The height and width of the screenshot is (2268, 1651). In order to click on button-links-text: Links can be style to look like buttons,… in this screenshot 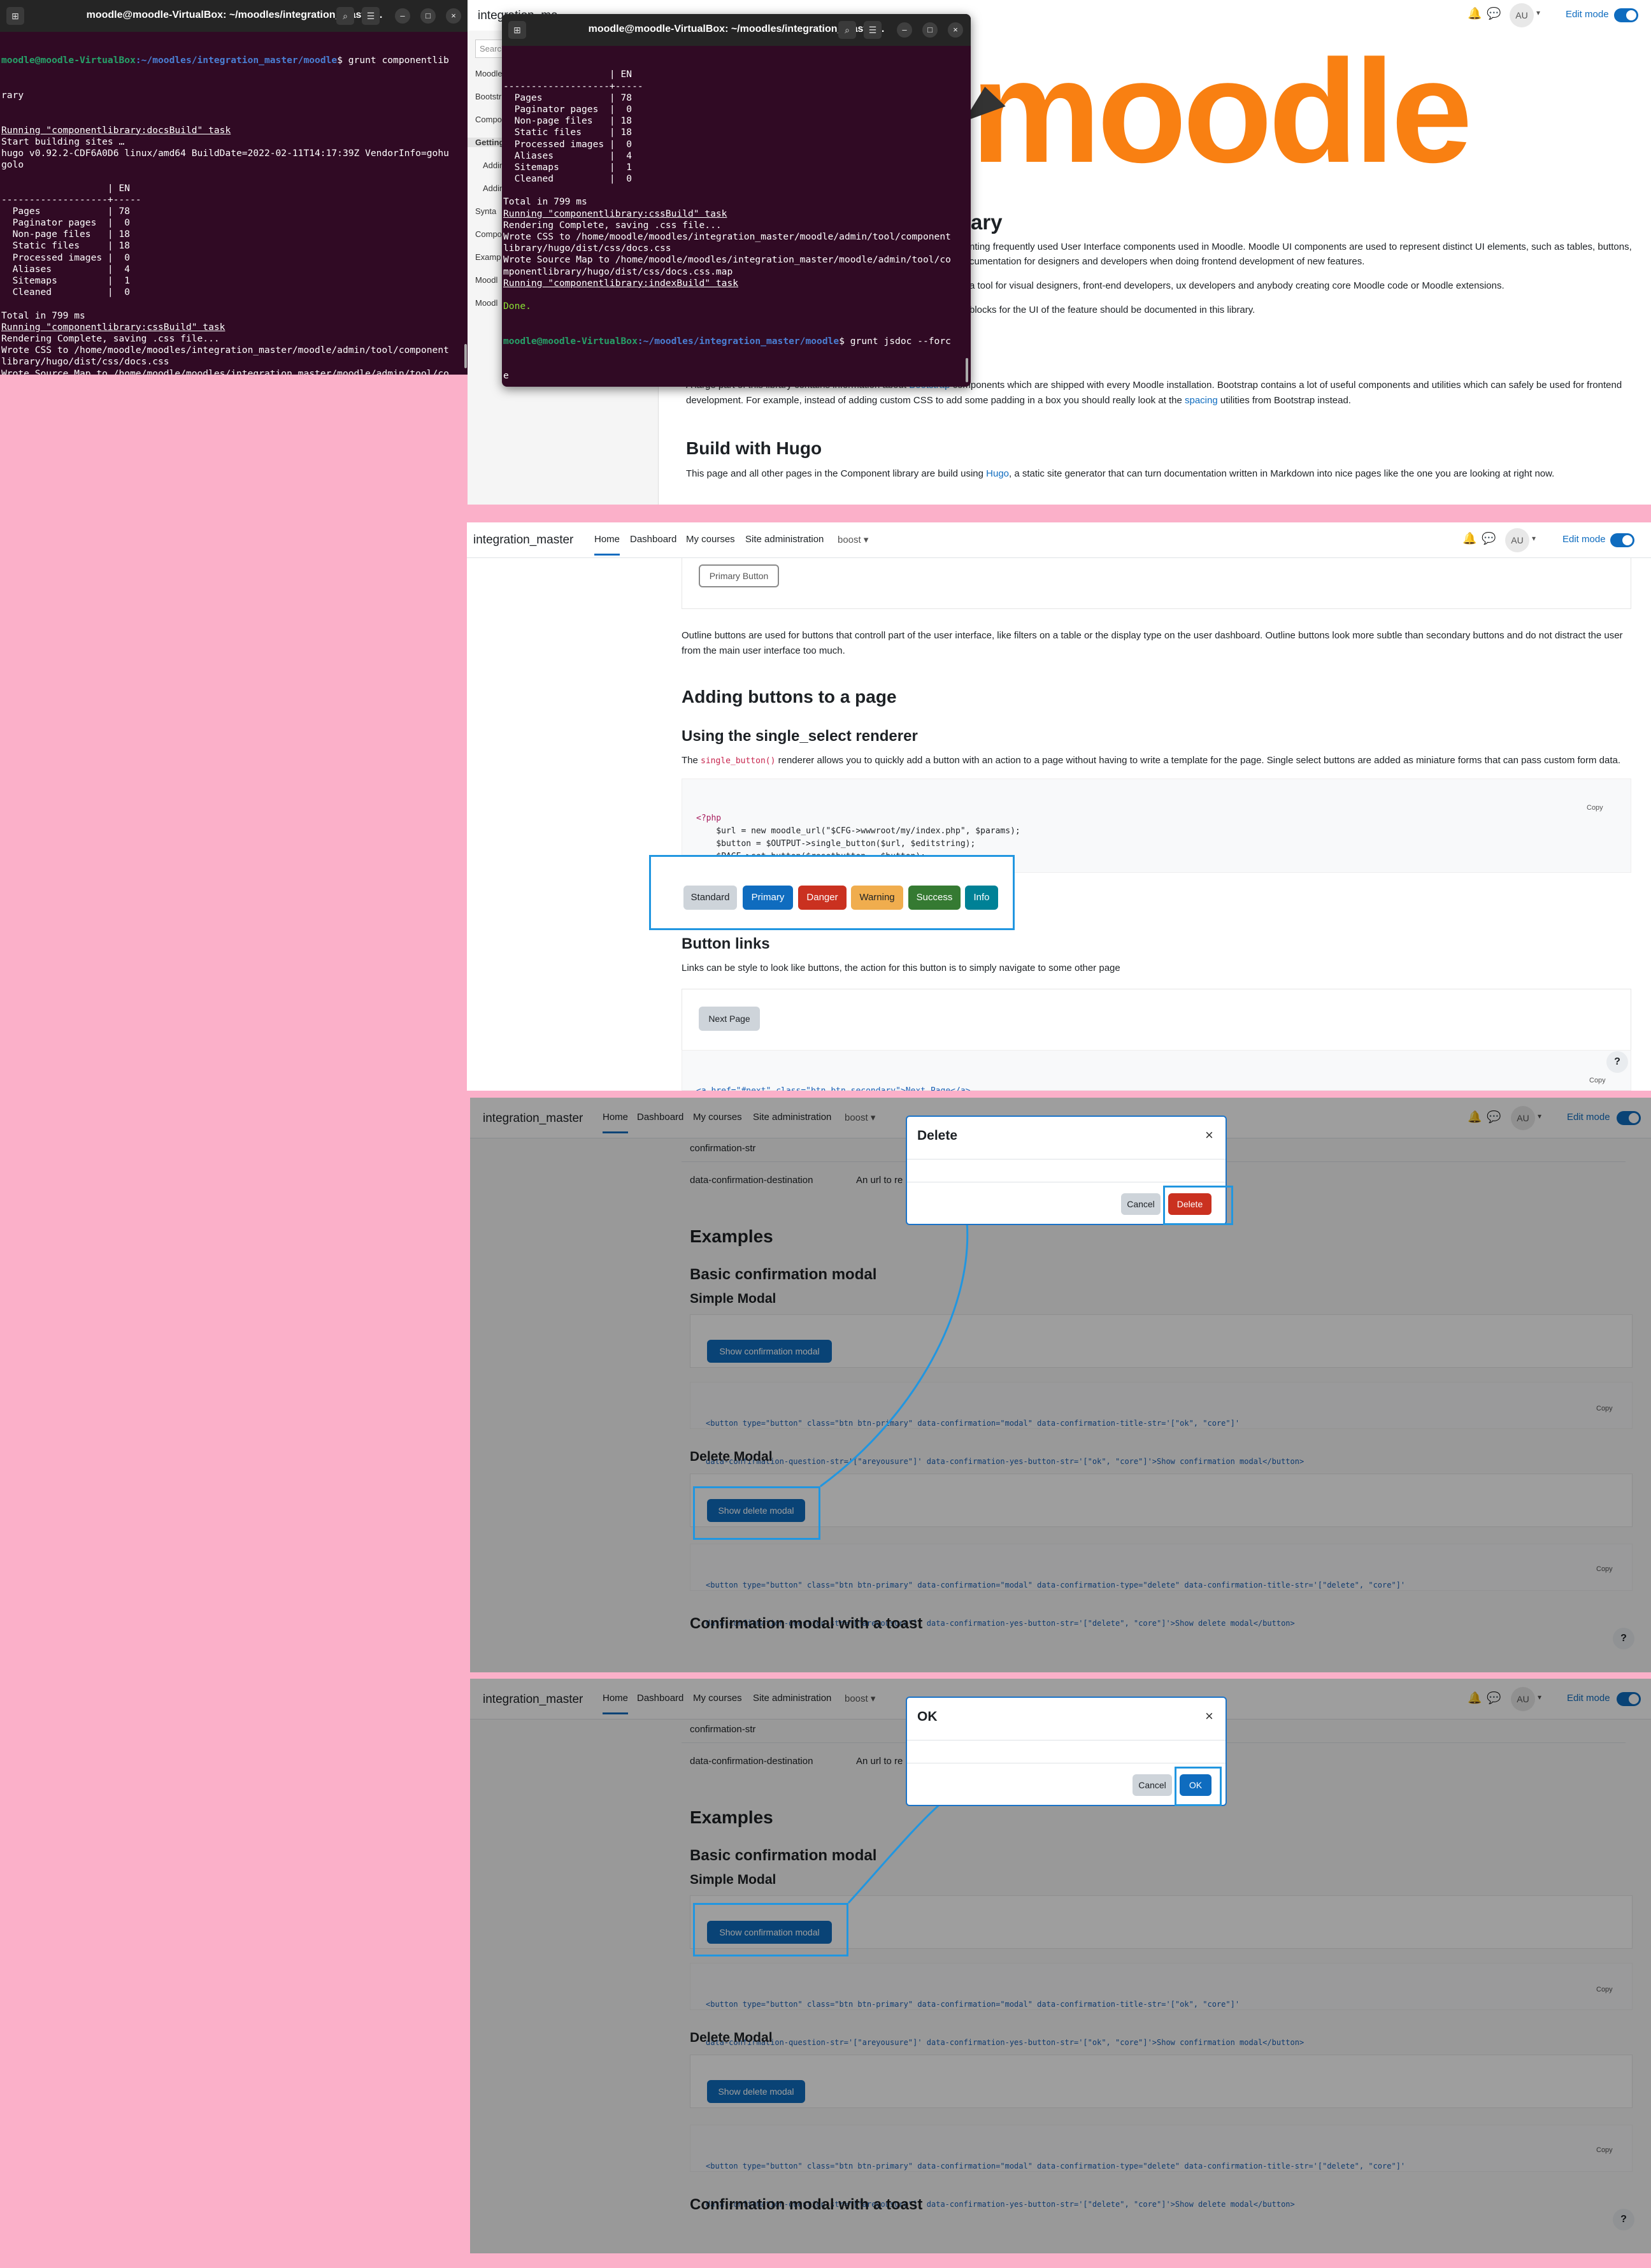, I will do `click(901, 968)`.